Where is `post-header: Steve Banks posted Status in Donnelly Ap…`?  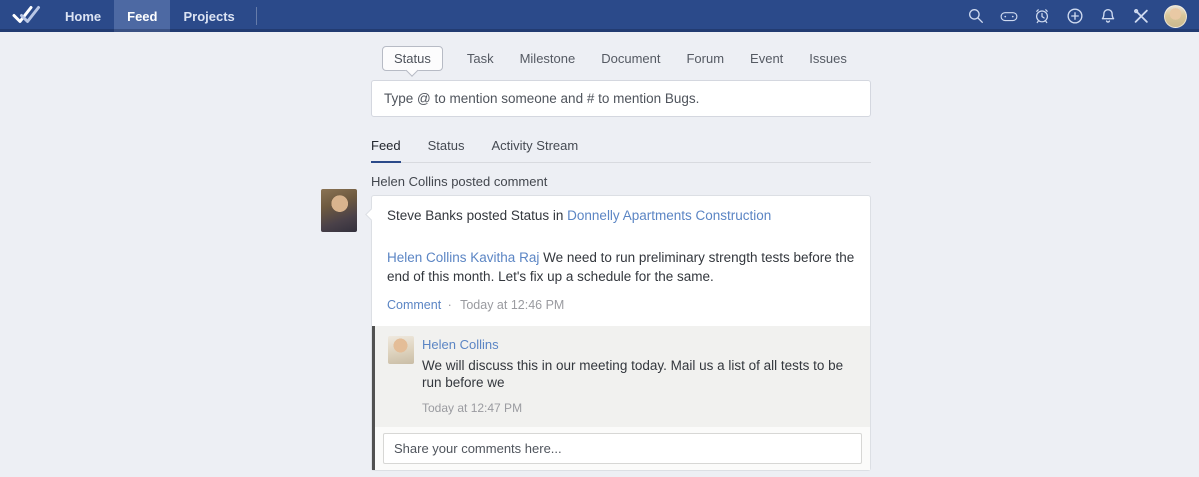
post-header: Steve Banks posted Status in Donnelly Ap… is located at coordinates (621, 215).